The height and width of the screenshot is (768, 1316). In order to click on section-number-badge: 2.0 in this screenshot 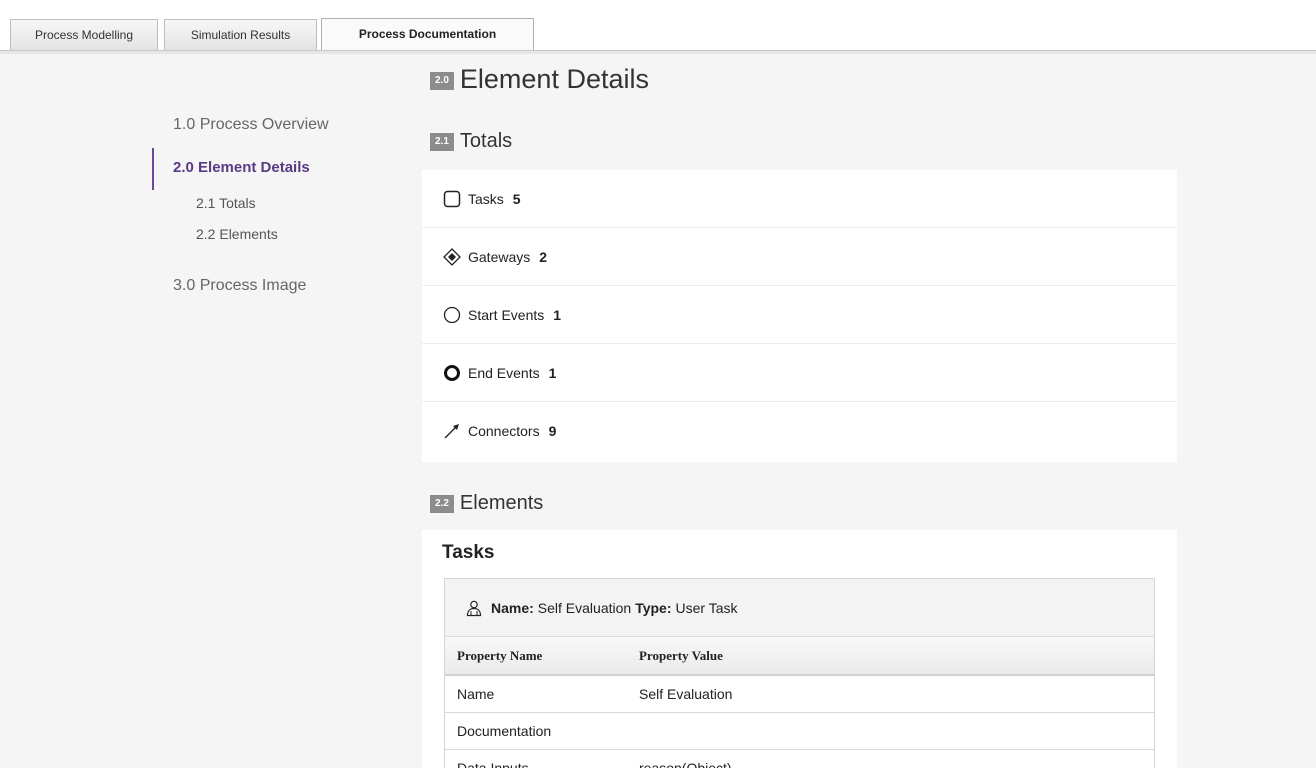, I will do `click(442, 80)`.